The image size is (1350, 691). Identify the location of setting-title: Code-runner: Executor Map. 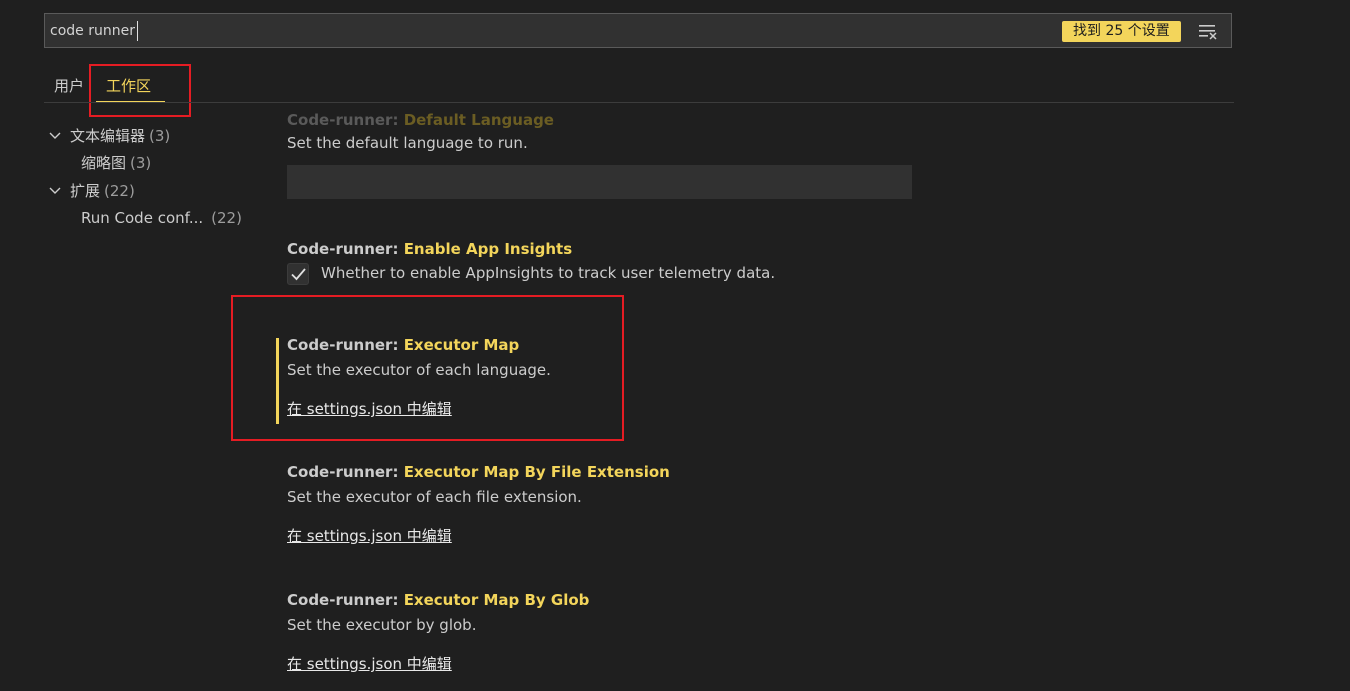
(737, 345).